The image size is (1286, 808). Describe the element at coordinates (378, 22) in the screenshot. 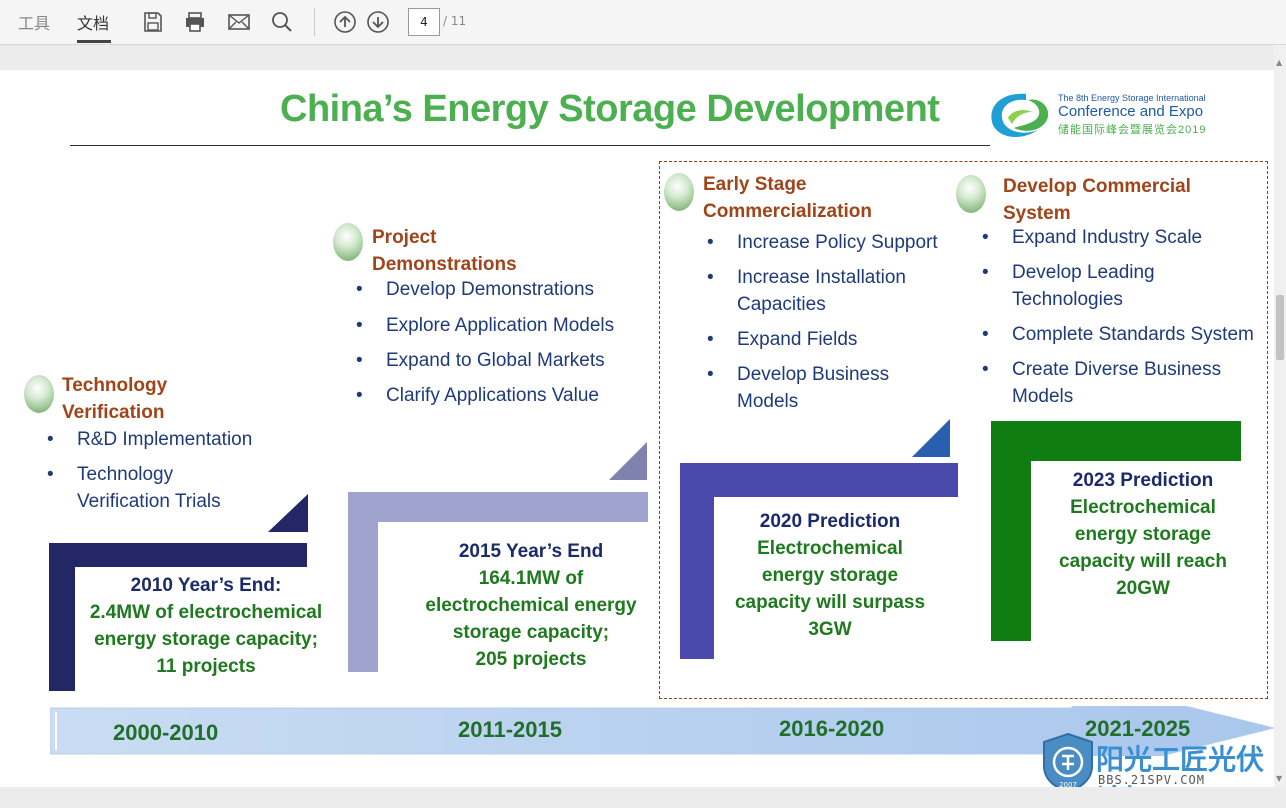

I see `page-down-icon` at that location.